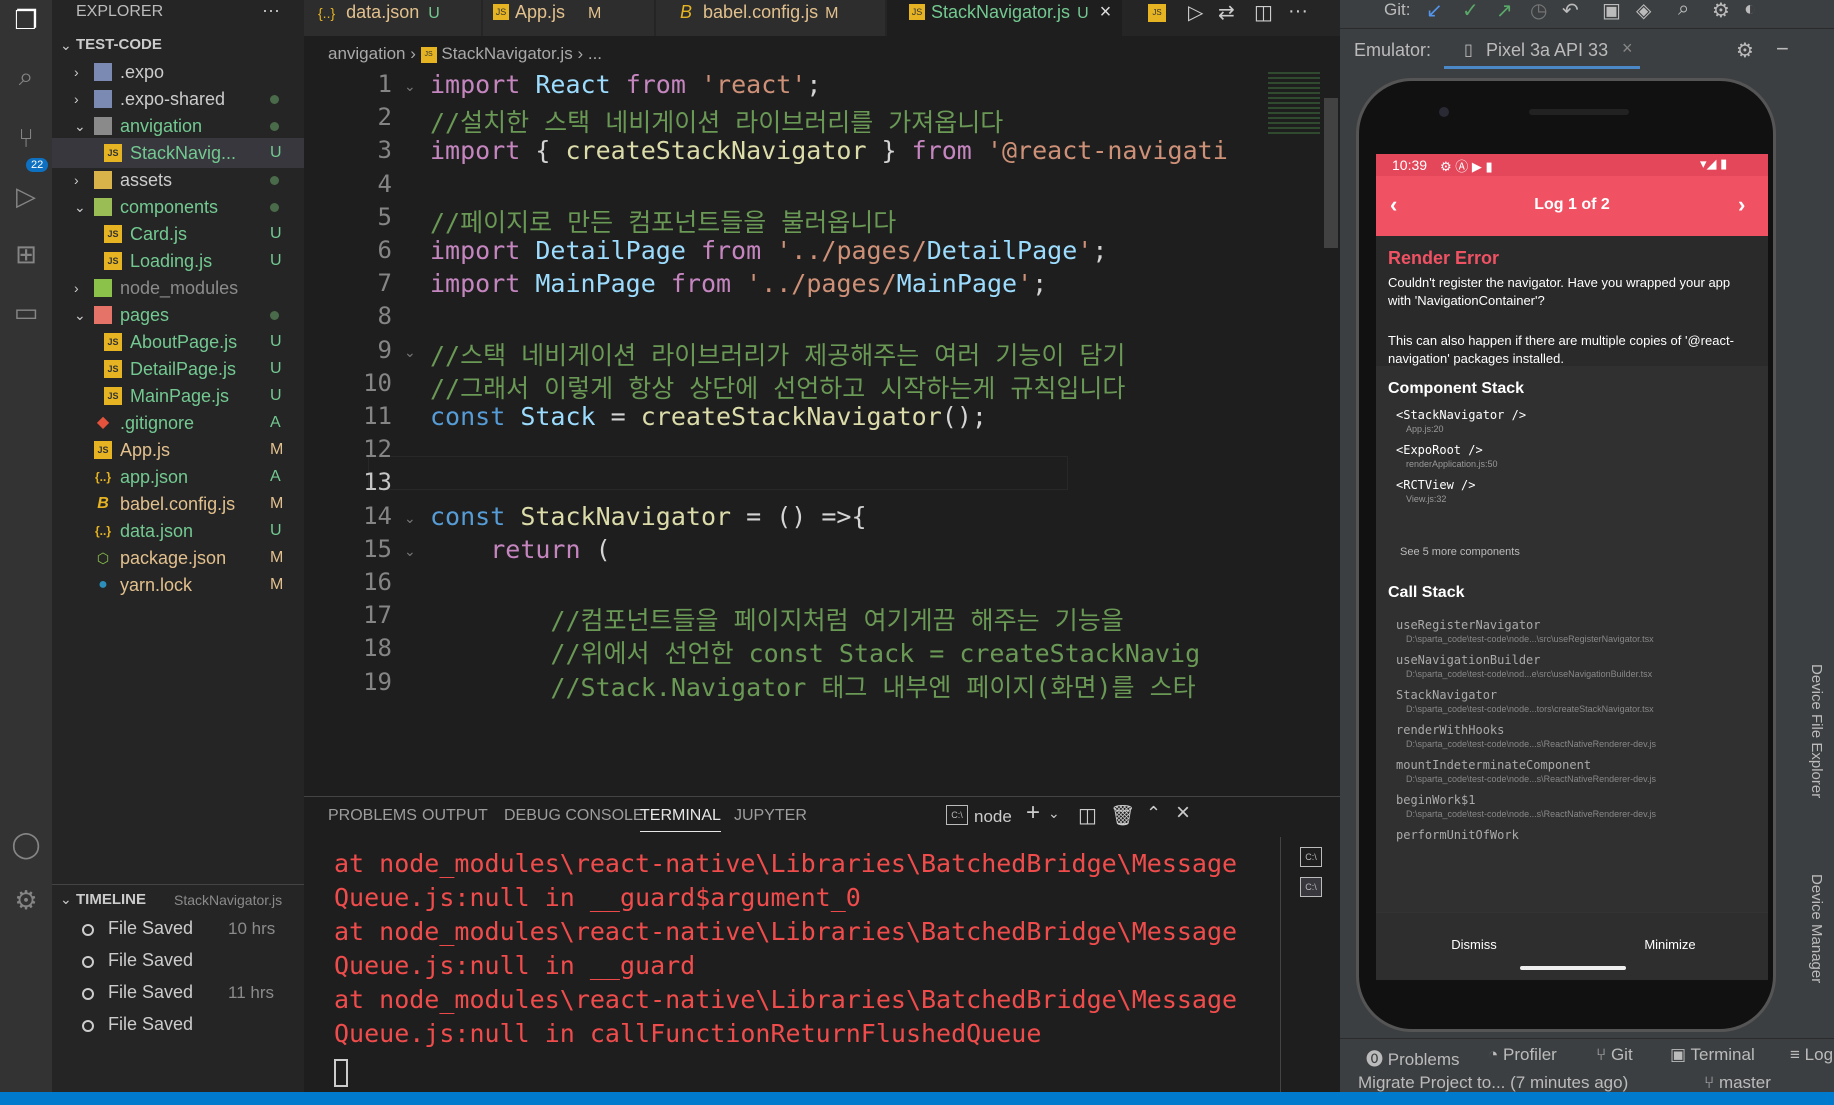 The image size is (1834, 1105). Describe the element at coordinates (178, 315) in the screenshot. I see `tree-item-pages: ⌄ pages` at that location.